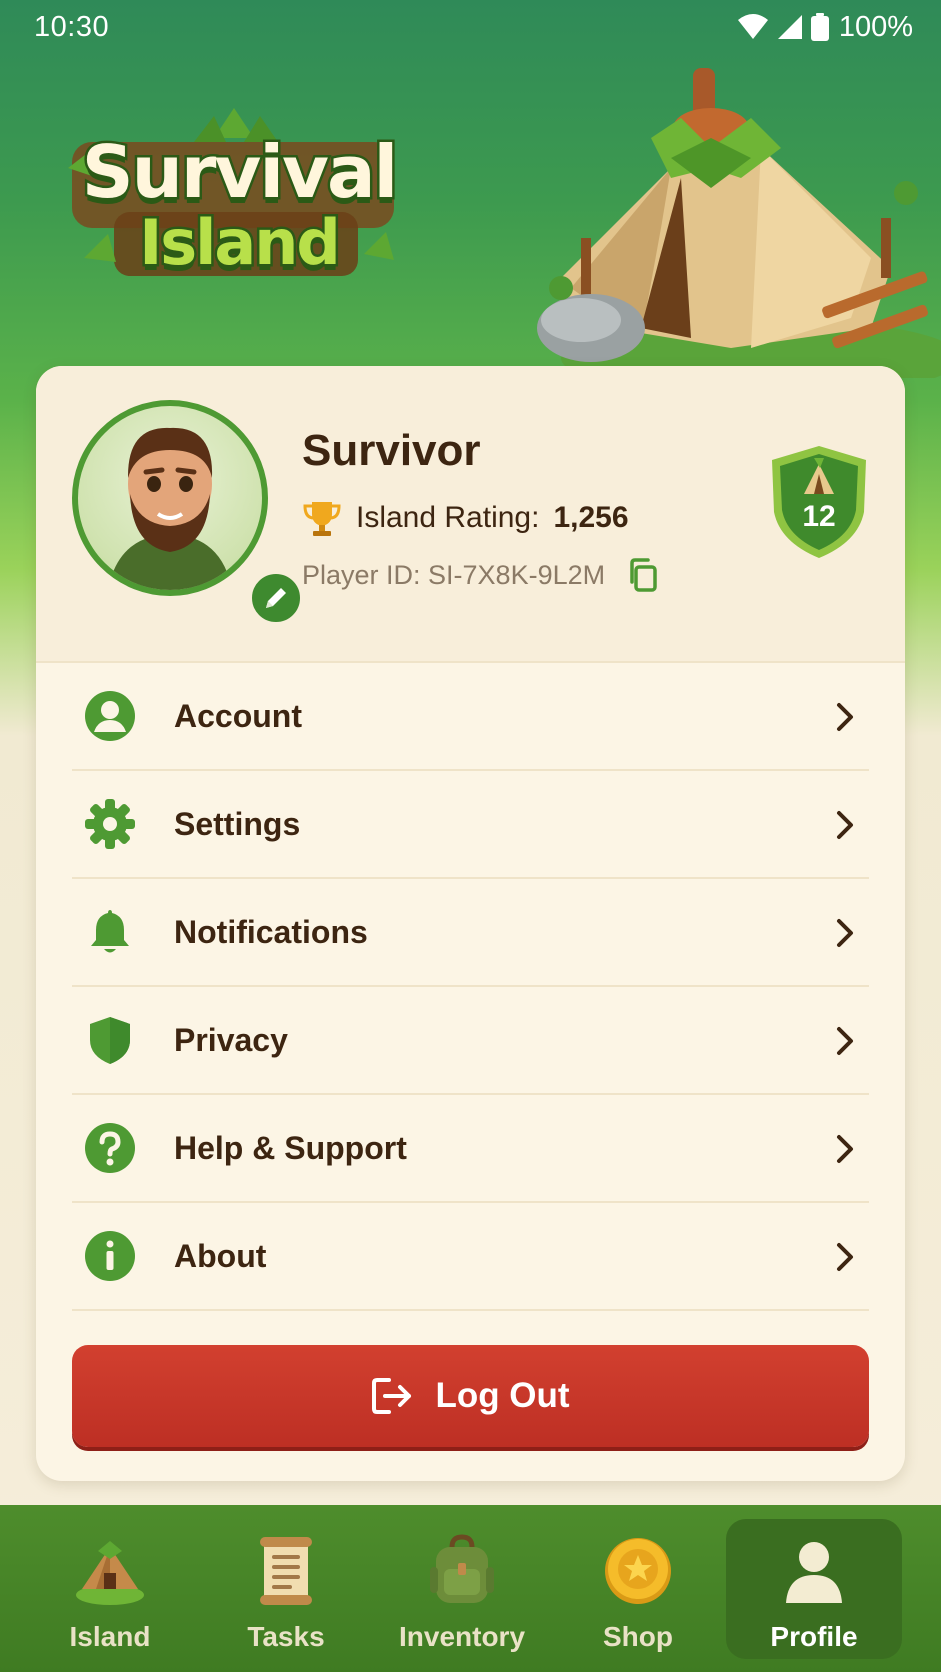 This screenshot has width=941, height=1672. Describe the element at coordinates (110, 1571) in the screenshot. I see `island-hut-icon` at that location.